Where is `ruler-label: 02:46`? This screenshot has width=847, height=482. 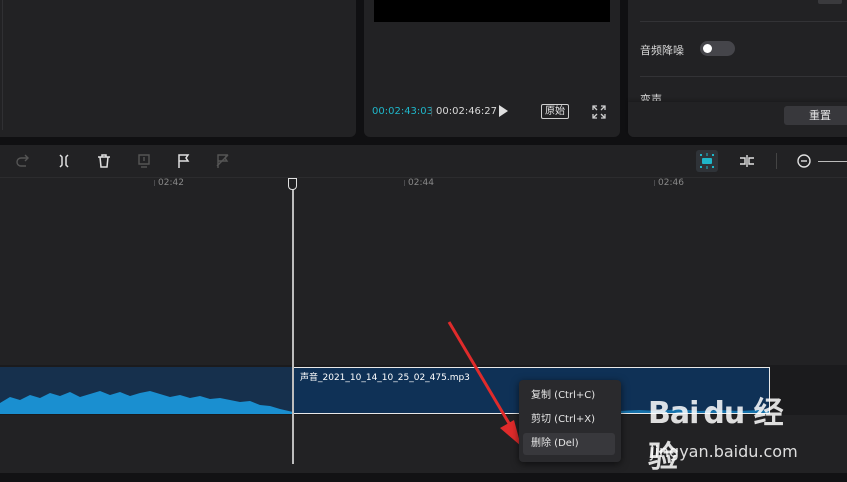
ruler-label: 02:46 is located at coordinates (671, 183).